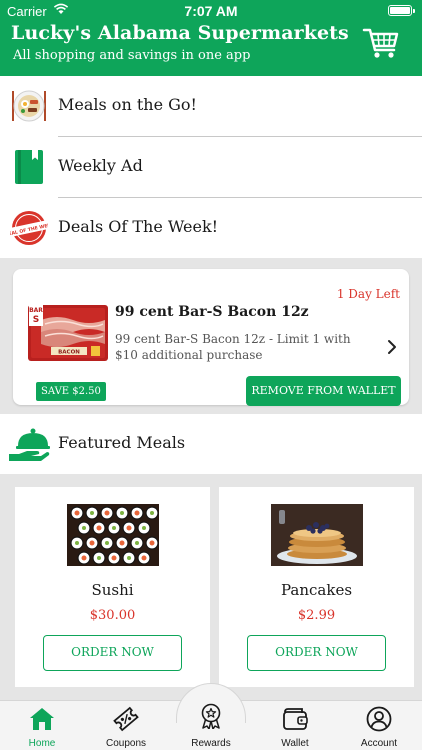 This screenshot has width=422, height=750. I want to click on tab-label: Wallet, so click(295, 743).